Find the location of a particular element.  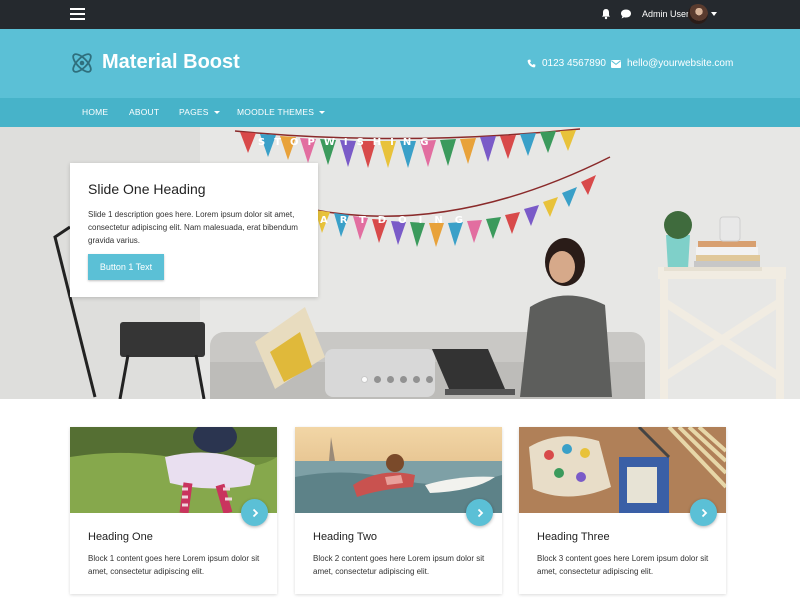

card-heading: Heading Two is located at coordinates (345, 537).